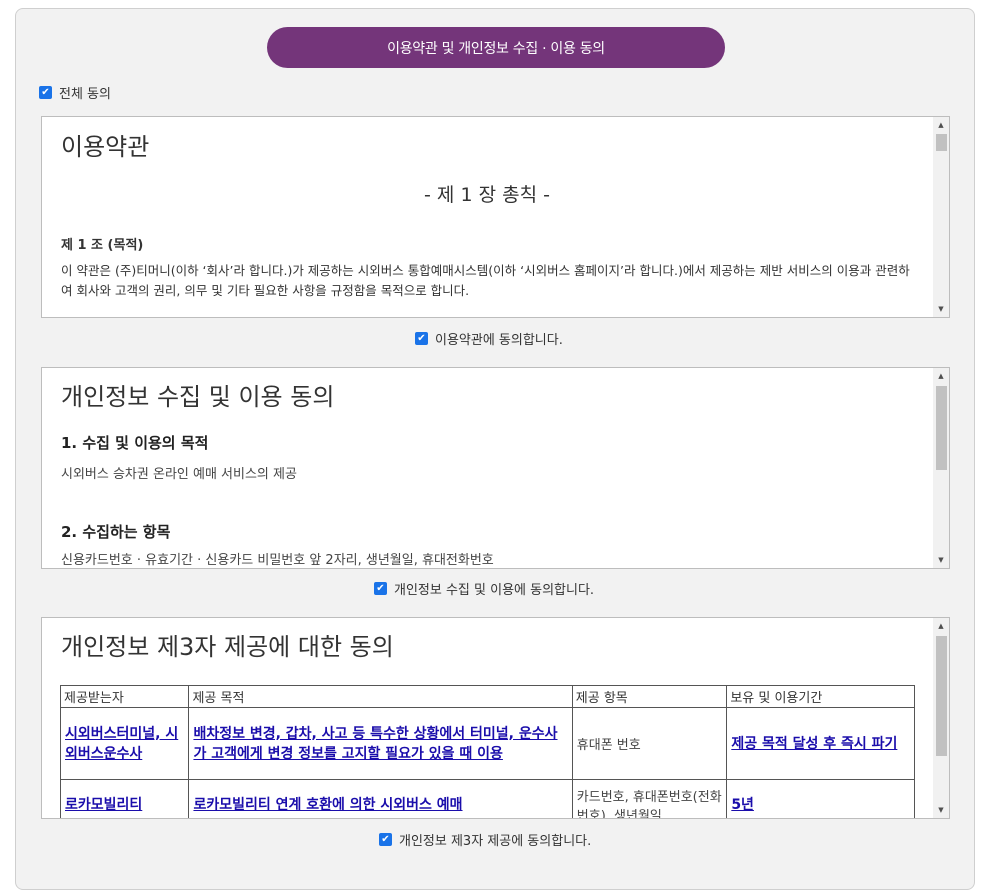 The height and width of the screenshot is (890, 989). What do you see at coordinates (135, 443) in the screenshot?
I see `privacy-section-1-title: 1. 수집 및 이용의 목적` at bounding box center [135, 443].